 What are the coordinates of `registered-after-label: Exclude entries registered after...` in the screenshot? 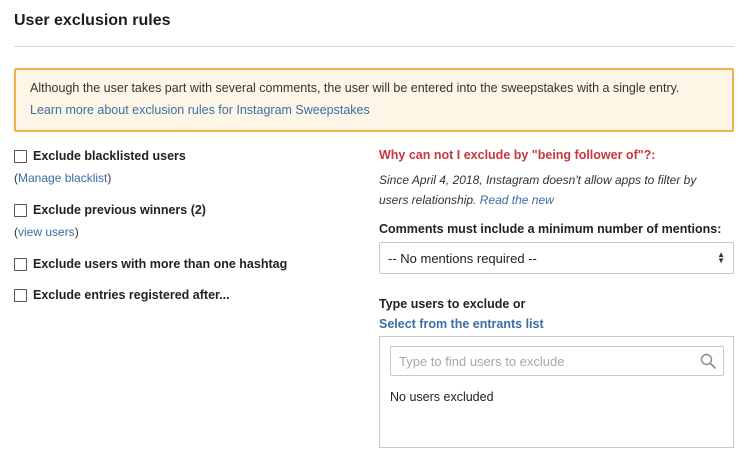 It's located at (131, 295).